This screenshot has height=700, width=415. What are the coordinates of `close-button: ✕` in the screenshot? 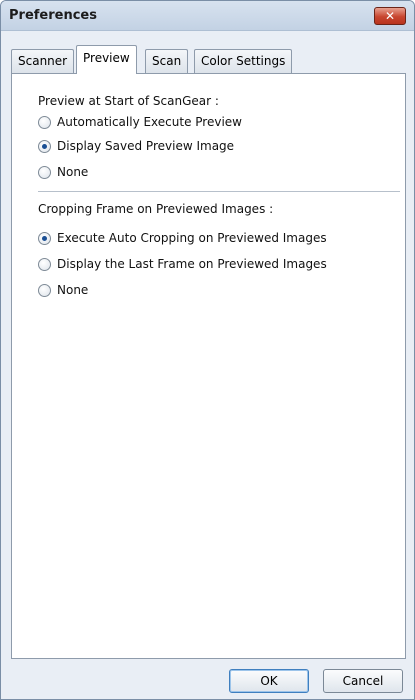 It's located at (390, 16).